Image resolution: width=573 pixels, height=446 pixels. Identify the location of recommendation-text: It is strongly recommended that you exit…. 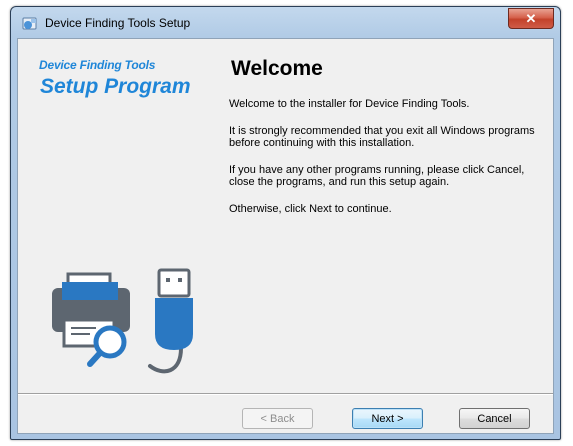
(382, 137).